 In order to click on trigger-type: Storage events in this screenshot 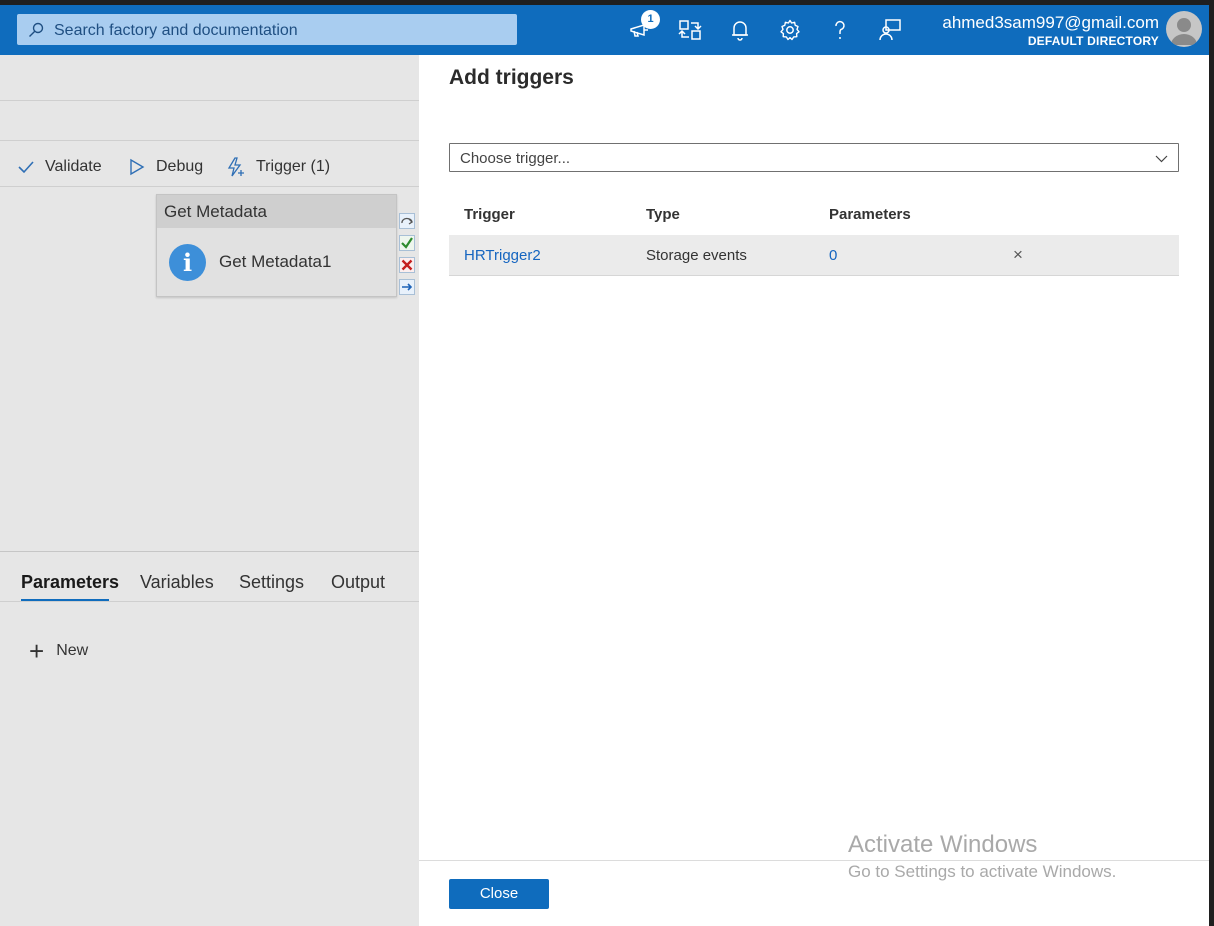, I will do `click(696, 255)`.